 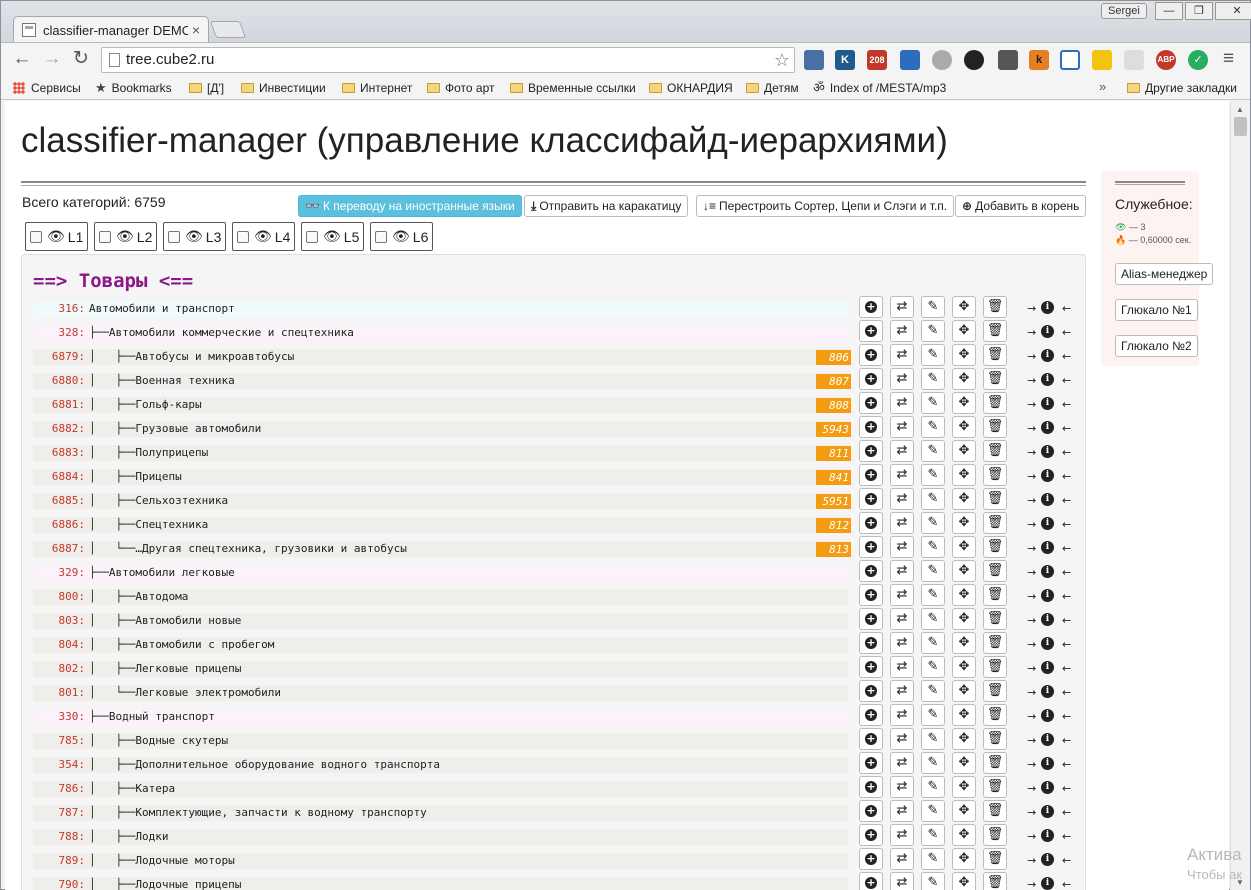 What do you see at coordinates (772, 88) in the screenshot?
I see `bookmark-folder: Детям` at bounding box center [772, 88].